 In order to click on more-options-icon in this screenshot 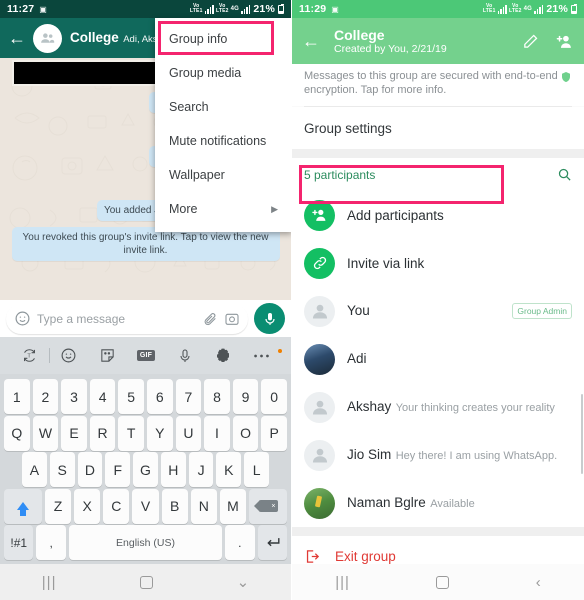, I will do `click(262, 353)`.